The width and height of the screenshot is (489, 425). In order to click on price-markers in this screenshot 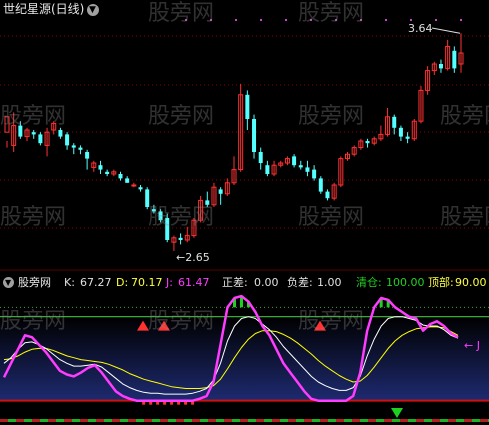, I will do `click(446, 30)`.